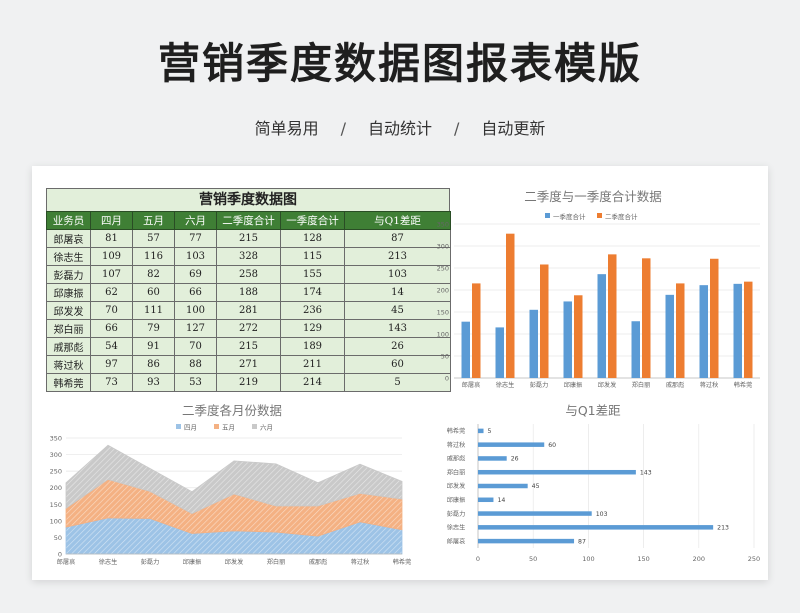 Image resolution: width=800 pixels, height=613 pixels. I want to click on table-header-row: 业务员 四月 五月 六月 二季度合计 一季度合计 与Q1差距, so click(248, 220).